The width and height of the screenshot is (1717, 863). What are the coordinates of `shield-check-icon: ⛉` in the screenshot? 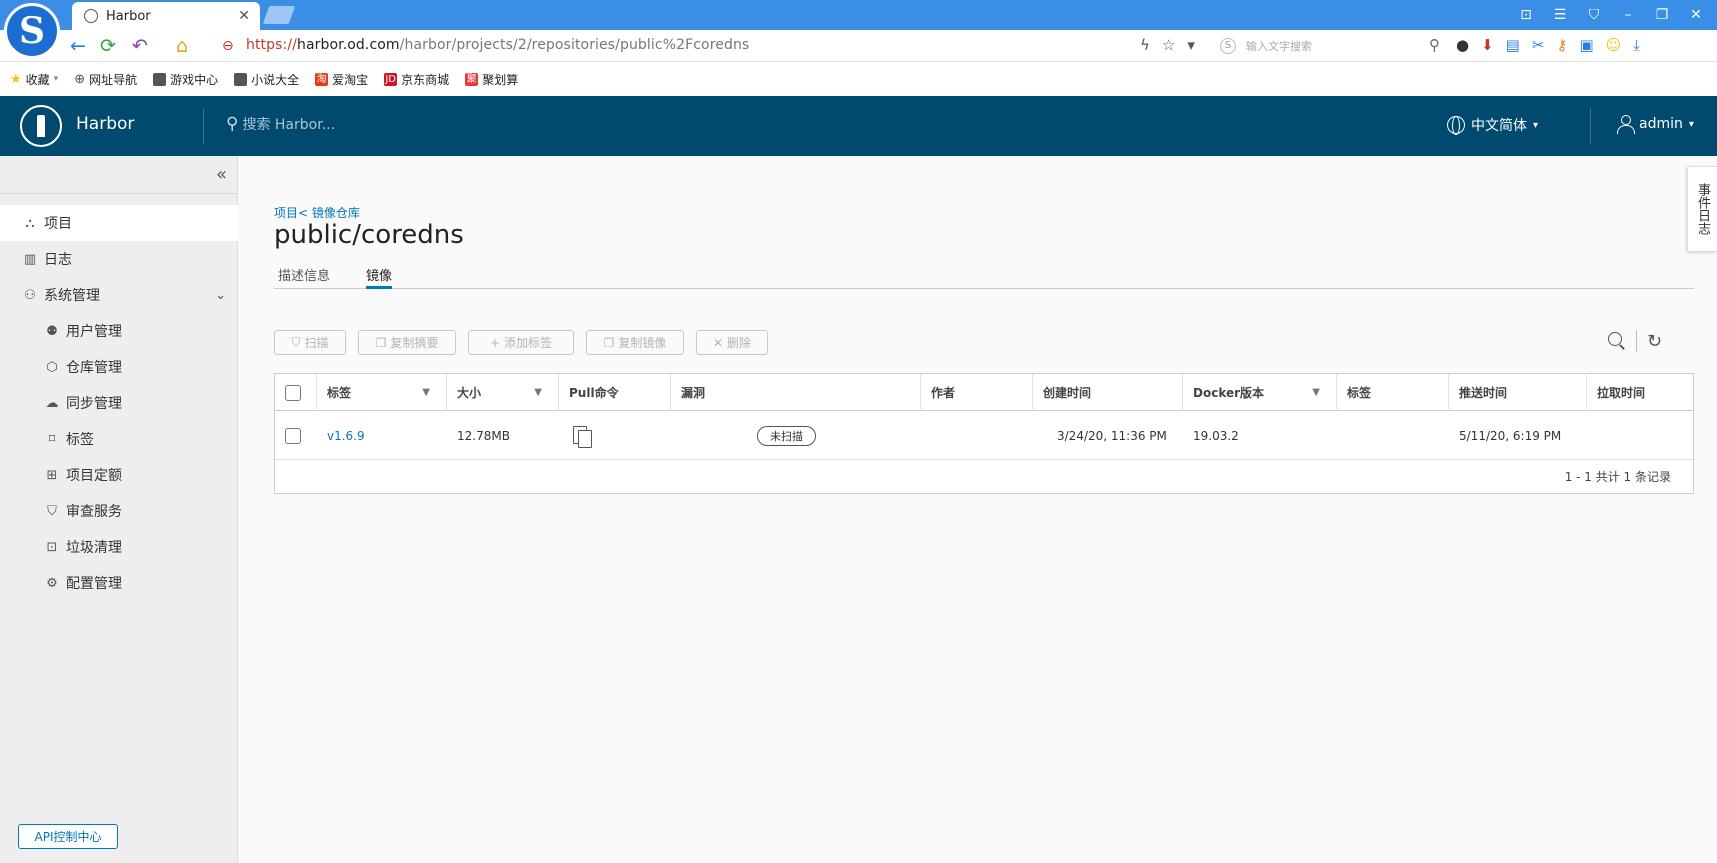 It's located at (296, 342).